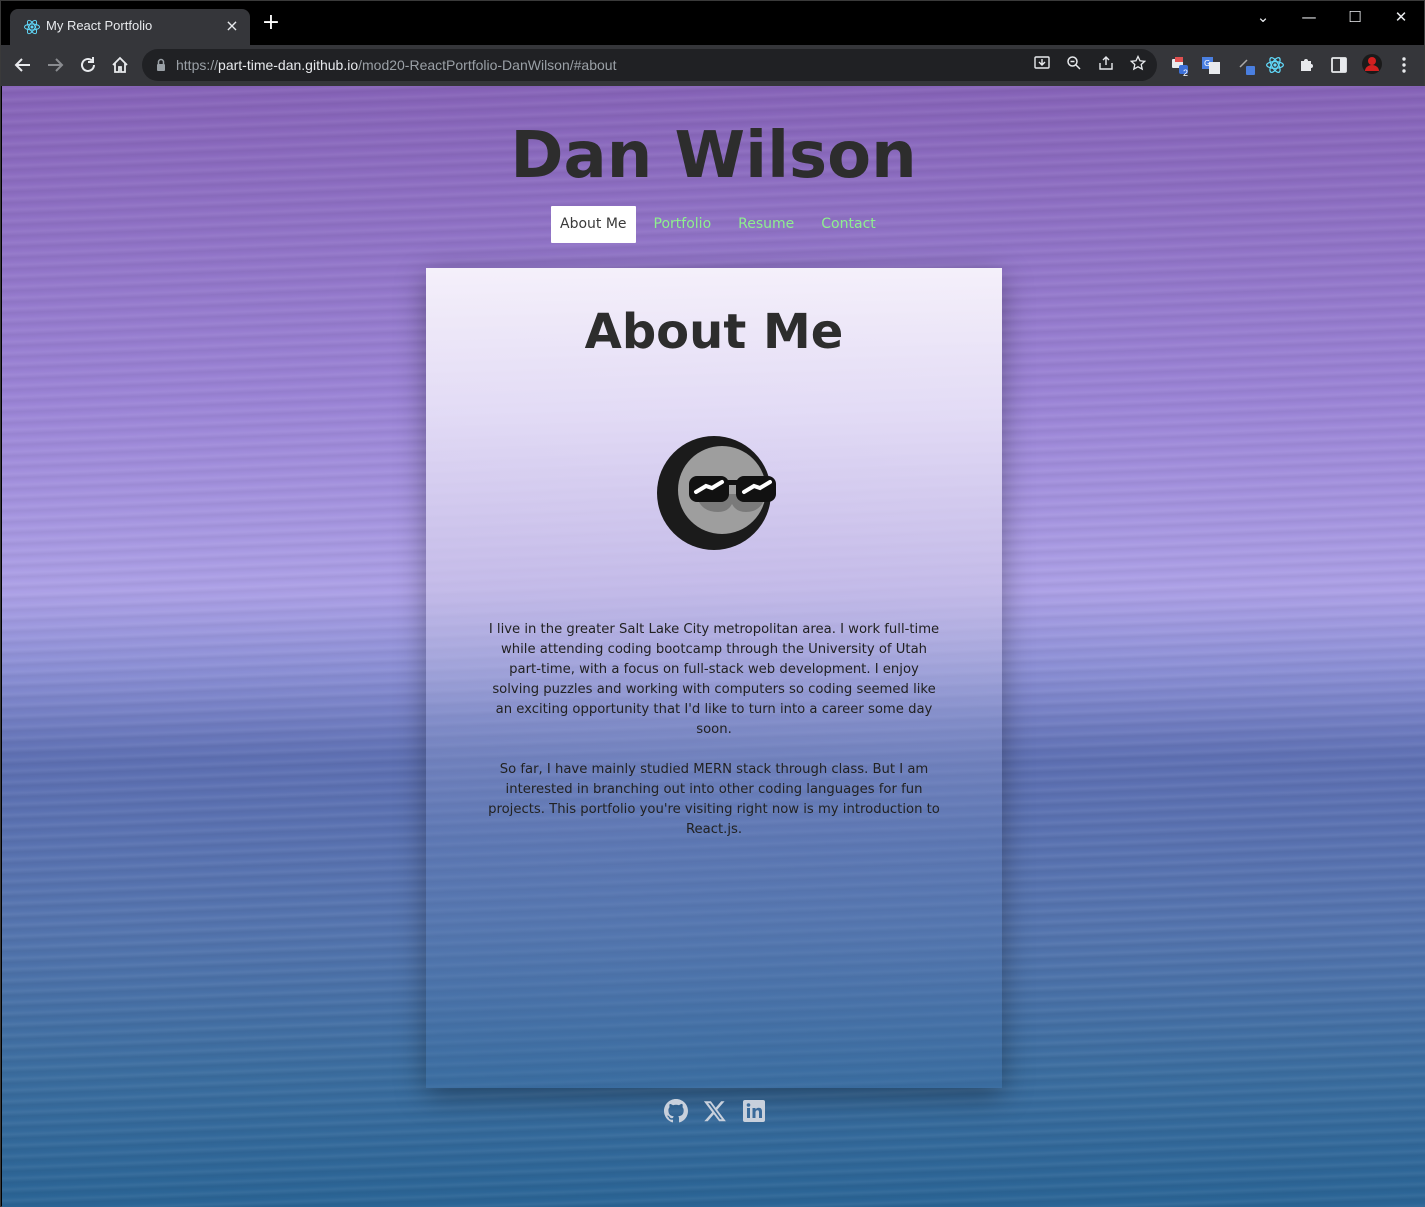  What do you see at coordinates (715, 1111) in the screenshot?
I see `x-icon` at bounding box center [715, 1111].